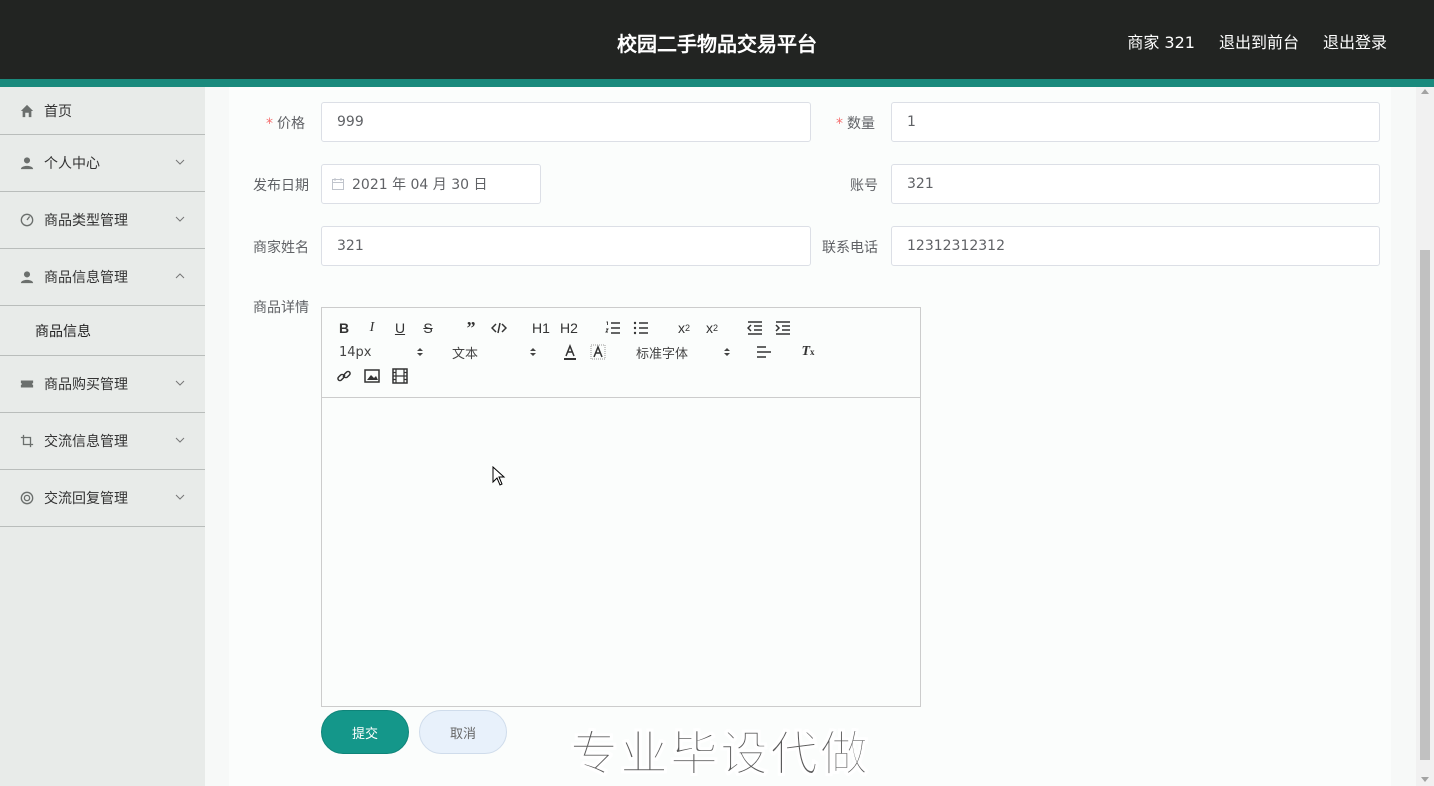 The width and height of the screenshot is (1434, 786). Describe the element at coordinates (471, 328) in the screenshot. I see `blockquote-icon: ”` at that location.